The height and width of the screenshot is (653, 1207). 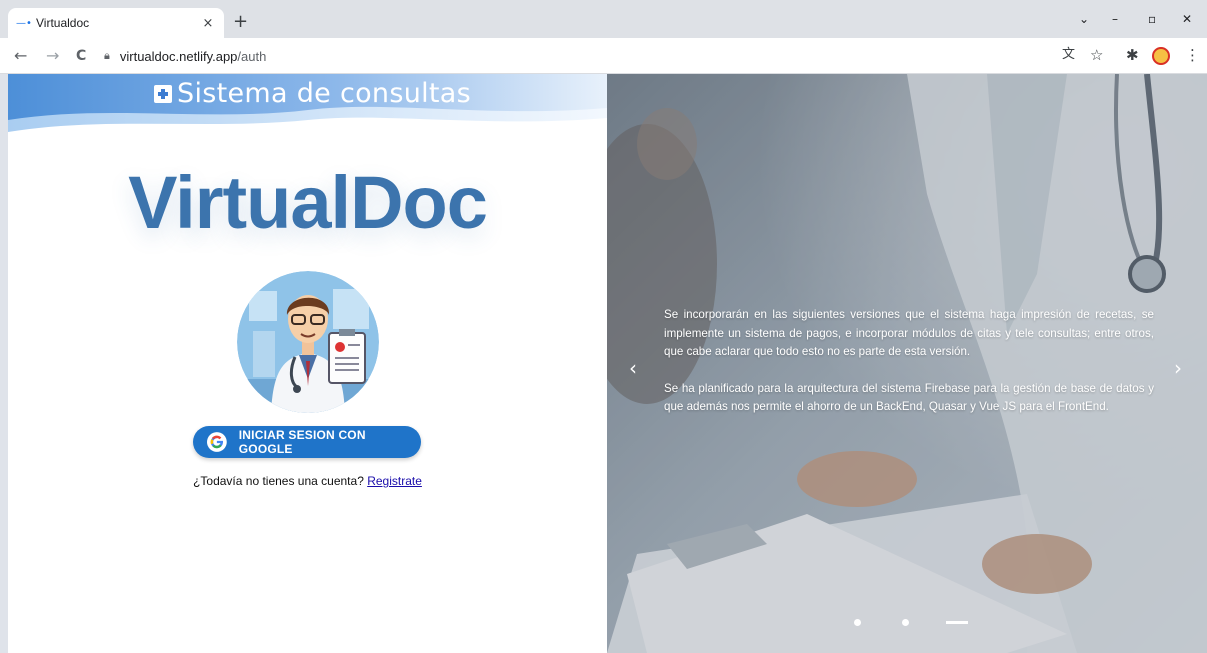 What do you see at coordinates (1187, 19) in the screenshot?
I see `close-window-button: ✕` at bounding box center [1187, 19].